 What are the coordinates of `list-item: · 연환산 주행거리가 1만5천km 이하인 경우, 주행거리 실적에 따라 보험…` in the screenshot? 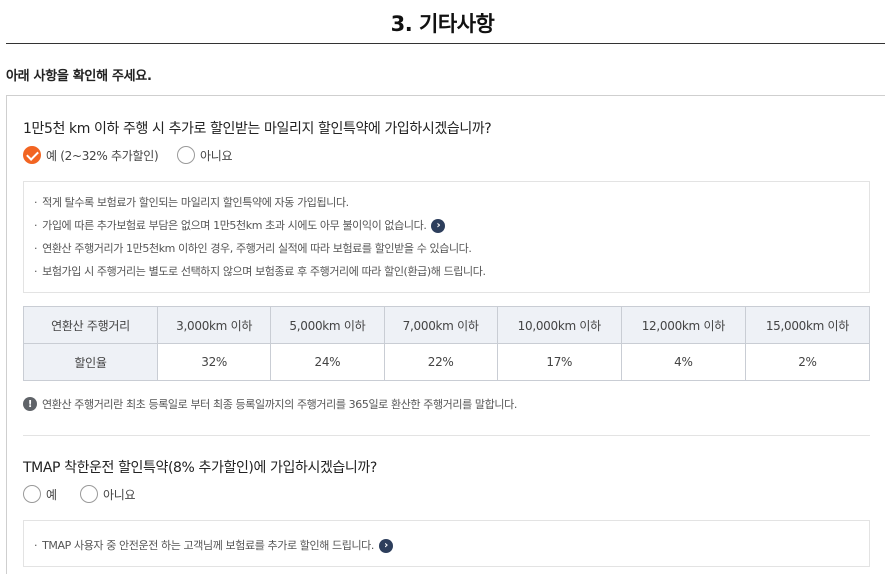 It's located at (253, 248).